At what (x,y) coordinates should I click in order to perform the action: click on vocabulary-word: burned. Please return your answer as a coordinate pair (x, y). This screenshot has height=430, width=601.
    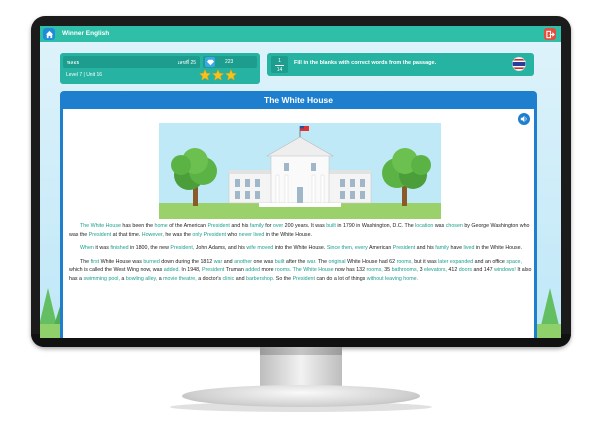
    Looking at the image, I should click on (151, 262).